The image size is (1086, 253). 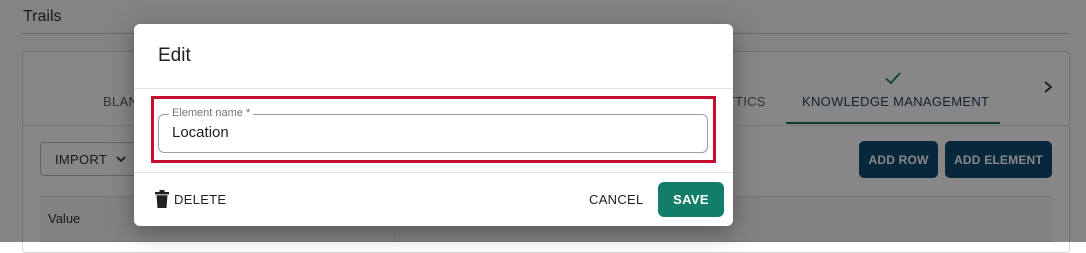 I want to click on dialog-divider-bottom, so click(x=433, y=172).